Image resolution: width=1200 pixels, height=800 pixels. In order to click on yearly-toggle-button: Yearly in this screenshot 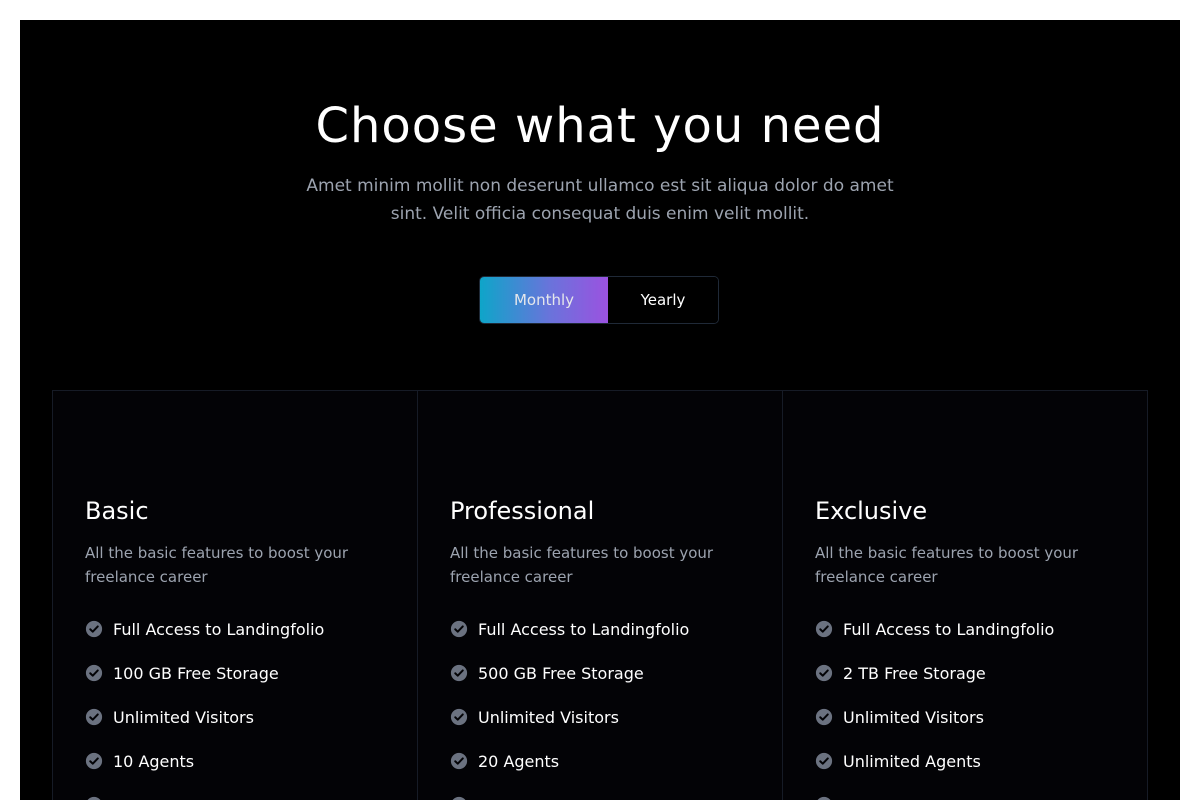, I will do `click(663, 300)`.